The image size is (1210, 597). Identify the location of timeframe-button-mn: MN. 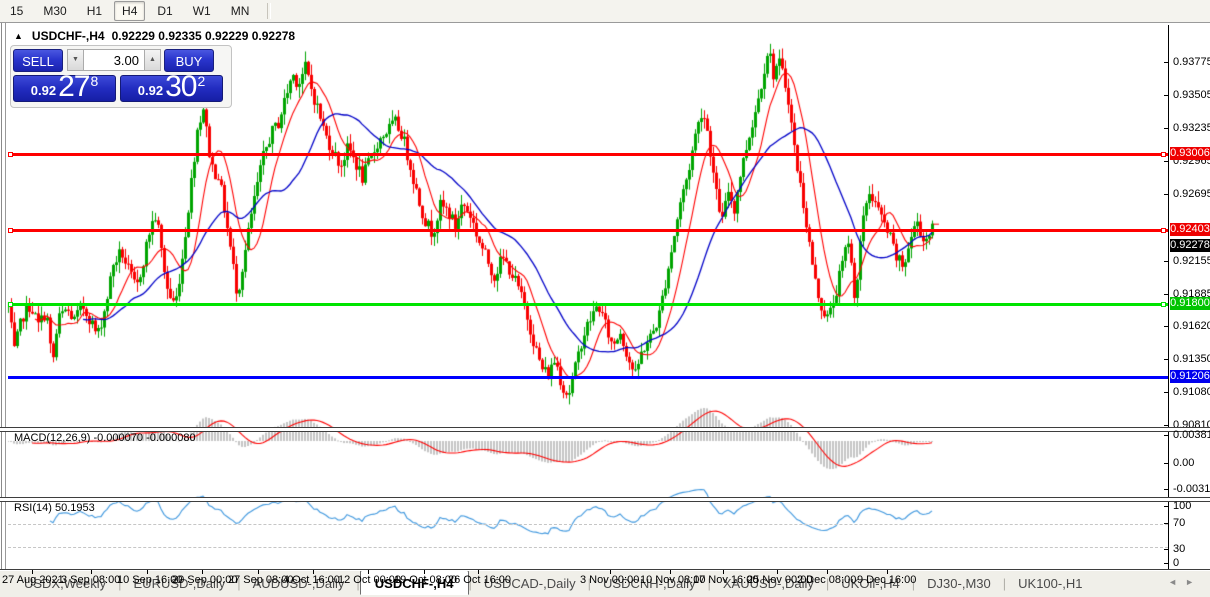
(240, 11).